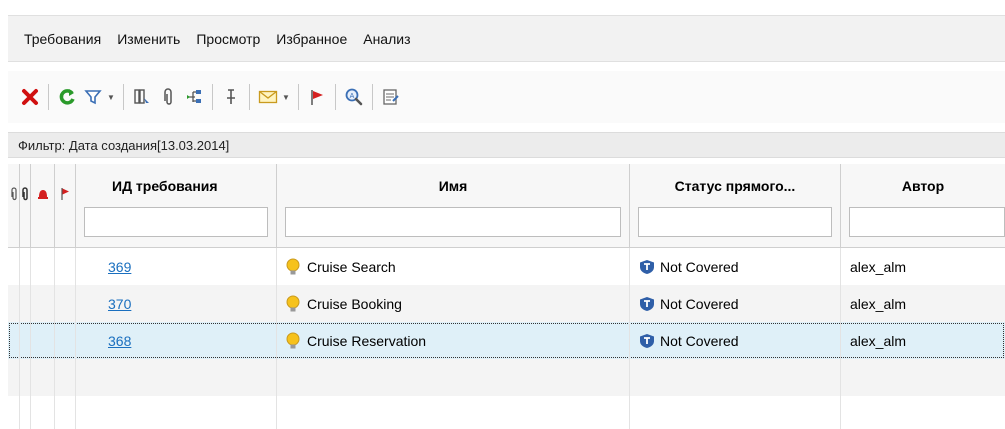  What do you see at coordinates (391, 97) in the screenshot?
I see `notes-icon` at bounding box center [391, 97].